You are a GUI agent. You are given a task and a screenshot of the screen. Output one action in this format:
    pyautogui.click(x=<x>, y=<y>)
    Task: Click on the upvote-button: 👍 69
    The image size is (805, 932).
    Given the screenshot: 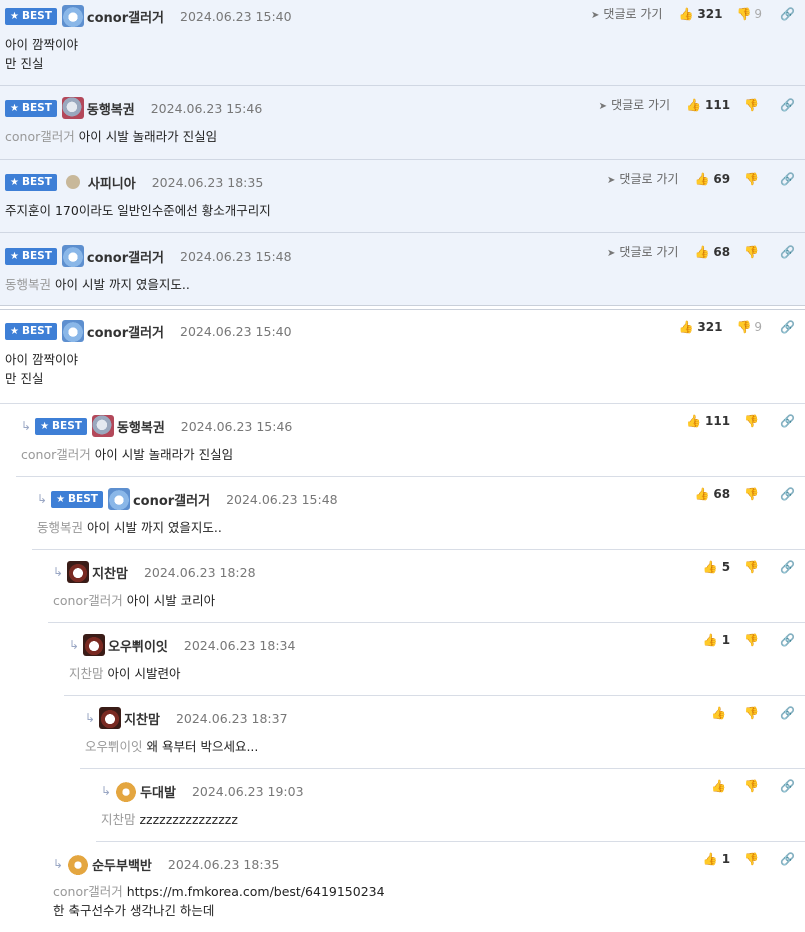 What is the action you would take?
    pyautogui.click(x=712, y=179)
    